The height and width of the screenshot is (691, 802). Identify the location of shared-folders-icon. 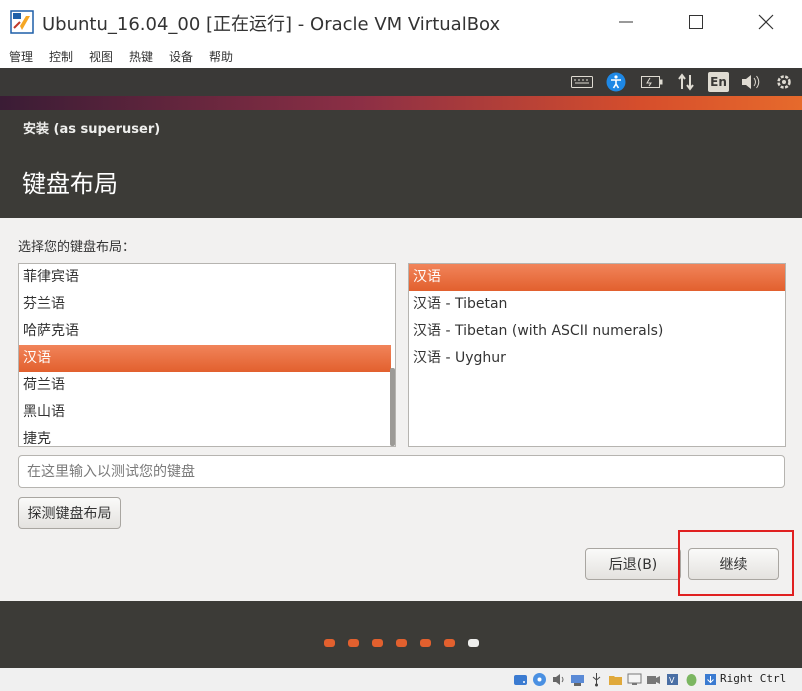
(615, 679).